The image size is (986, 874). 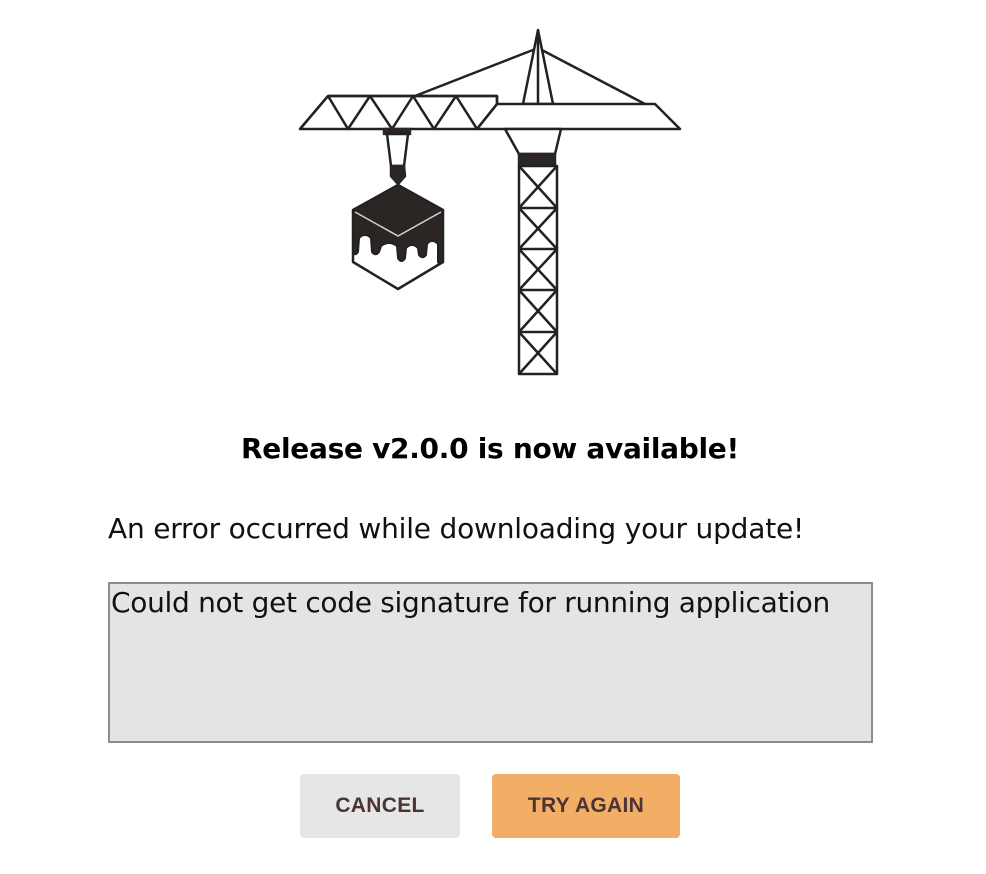 What do you see at coordinates (398, 237) in the screenshot?
I see `dripping-cube-icon` at bounding box center [398, 237].